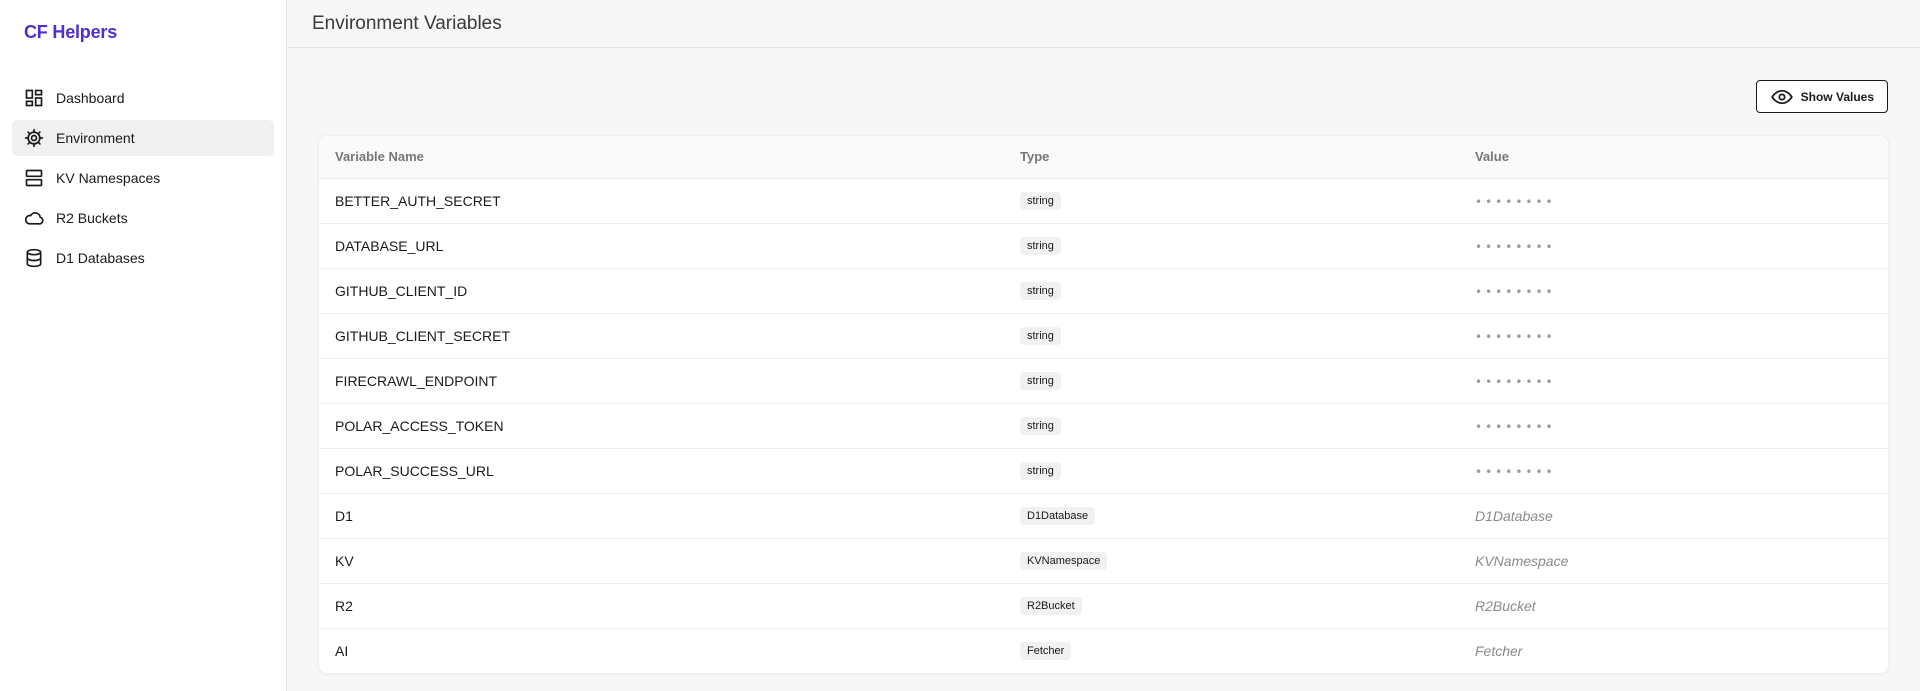 The height and width of the screenshot is (691, 1920). I want to click on binding-value: Fetcher, so click(1499, 650).